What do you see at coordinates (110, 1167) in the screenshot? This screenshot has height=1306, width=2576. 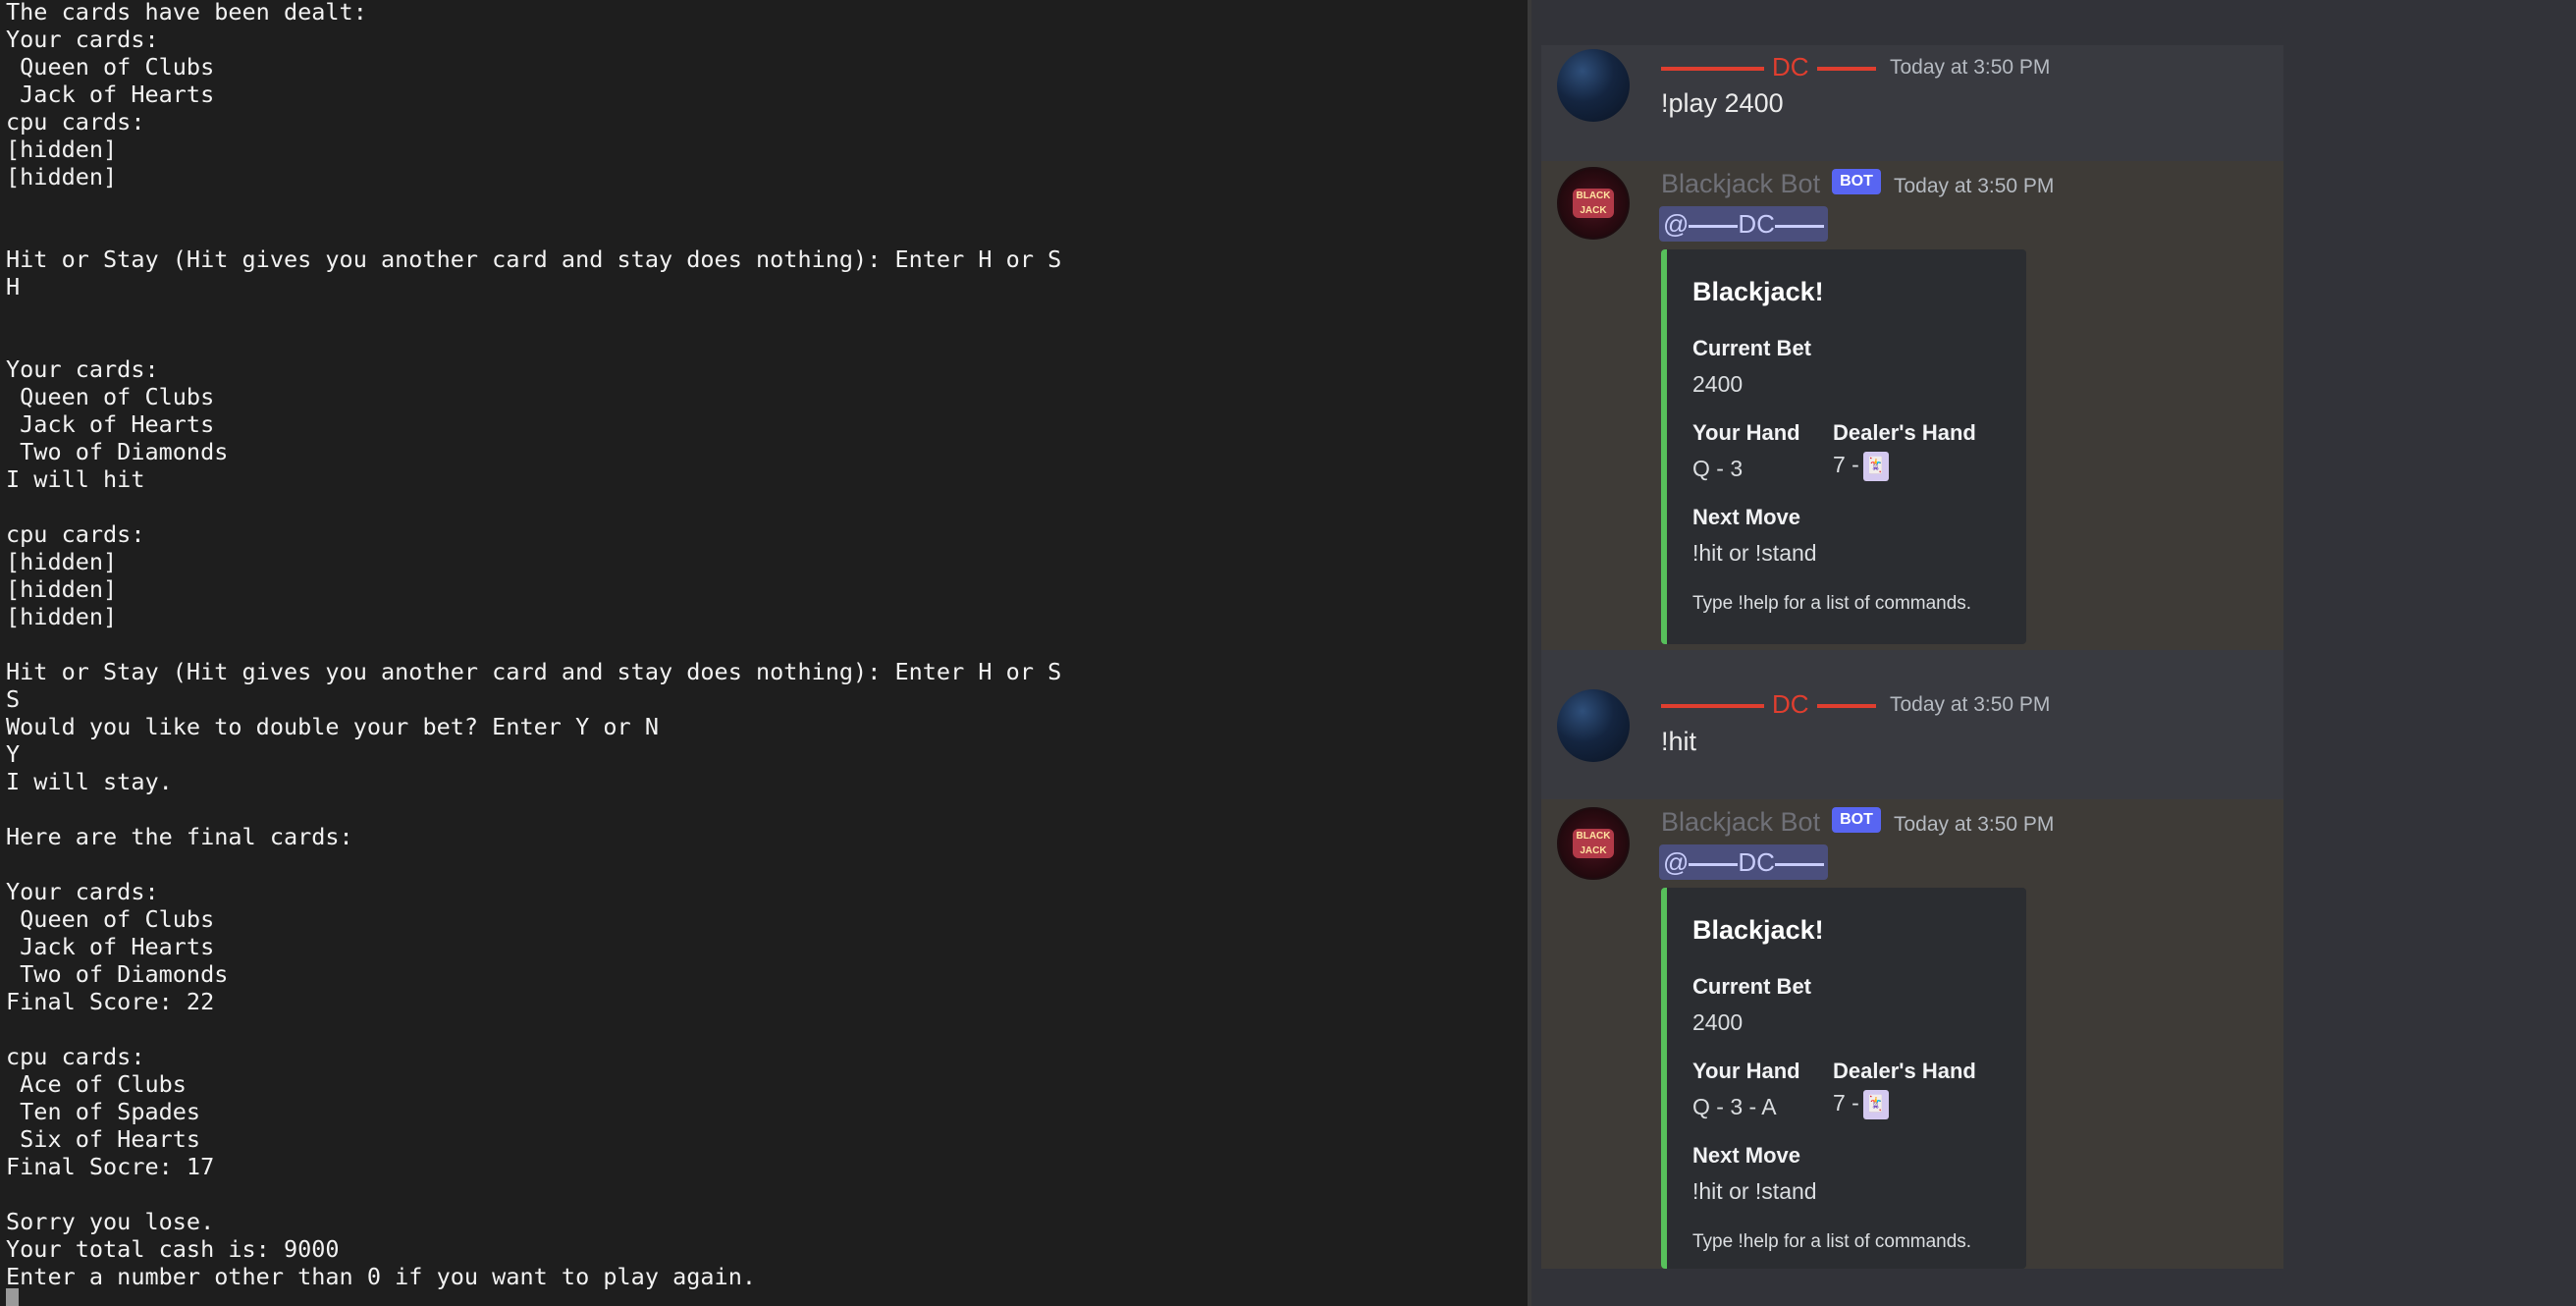 I see `terminal-line: Final Socre: 17` at bounding box center [110, 1167].